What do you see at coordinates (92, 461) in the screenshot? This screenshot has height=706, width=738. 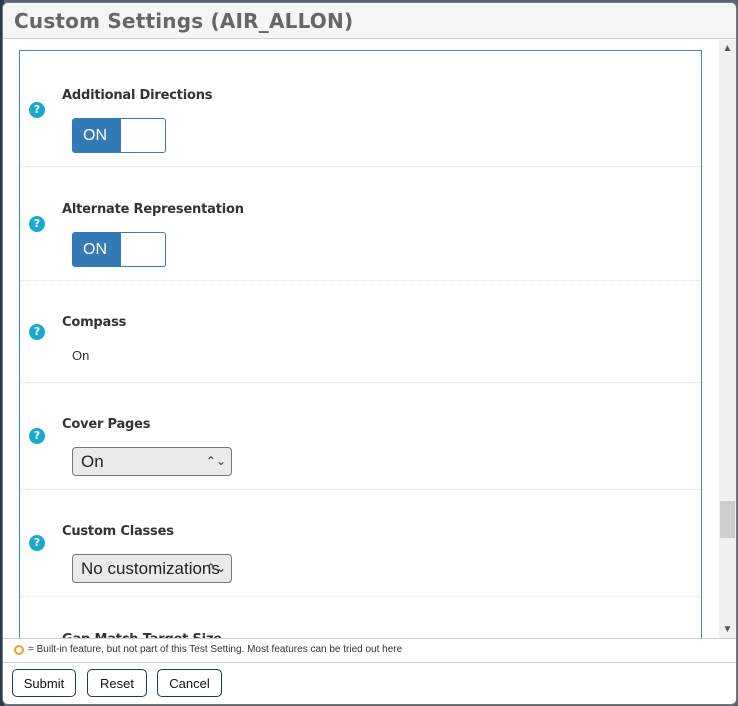 I see `select-value: On` at bounding box center [92, 461].